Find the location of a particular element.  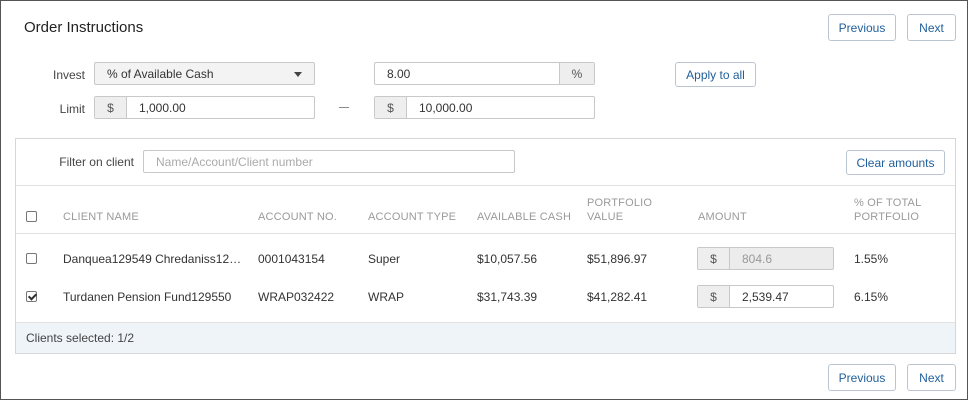

pct-total-cell: 1.55% is located at coordinates (871, 259).